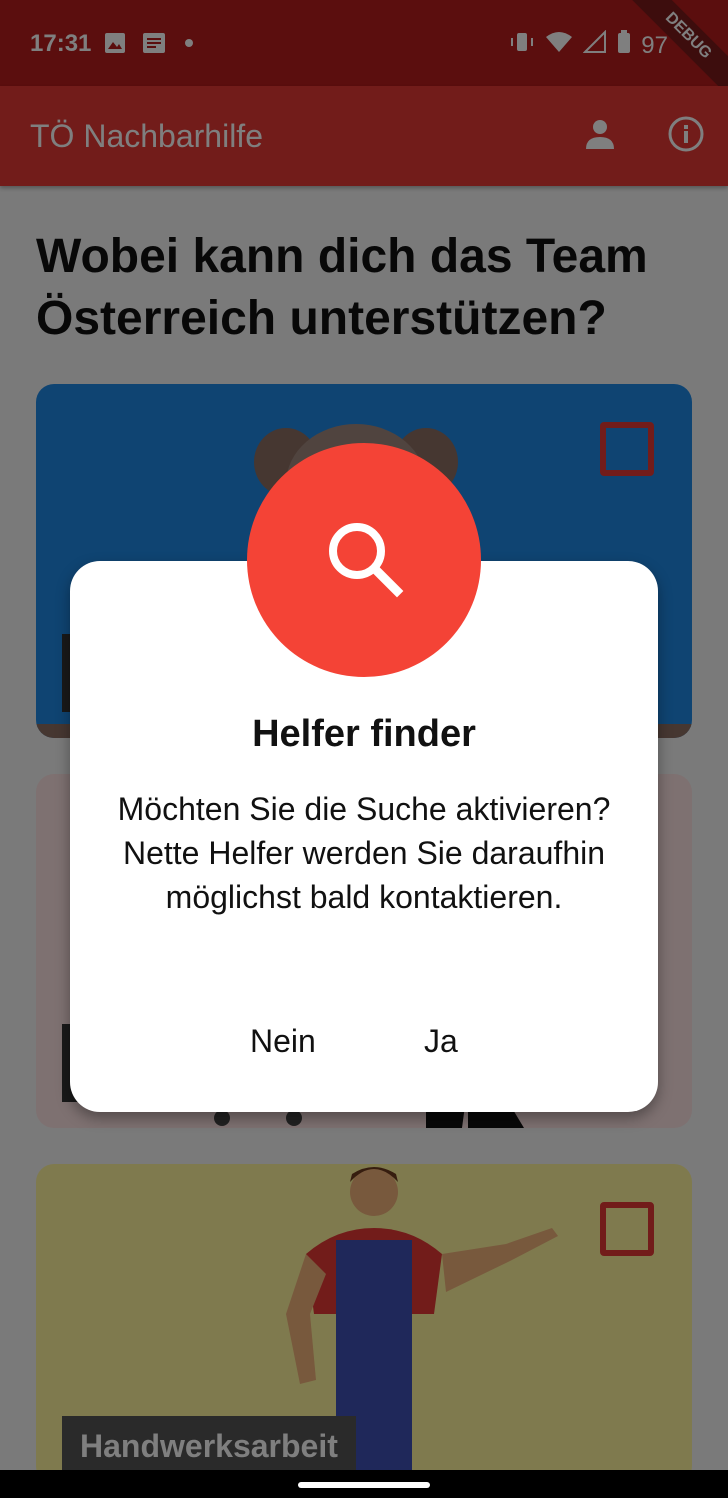 The height and width of the screenshot is (1498, 728). I want to click on dialog-title: Helfer finder, so click(364, 734).